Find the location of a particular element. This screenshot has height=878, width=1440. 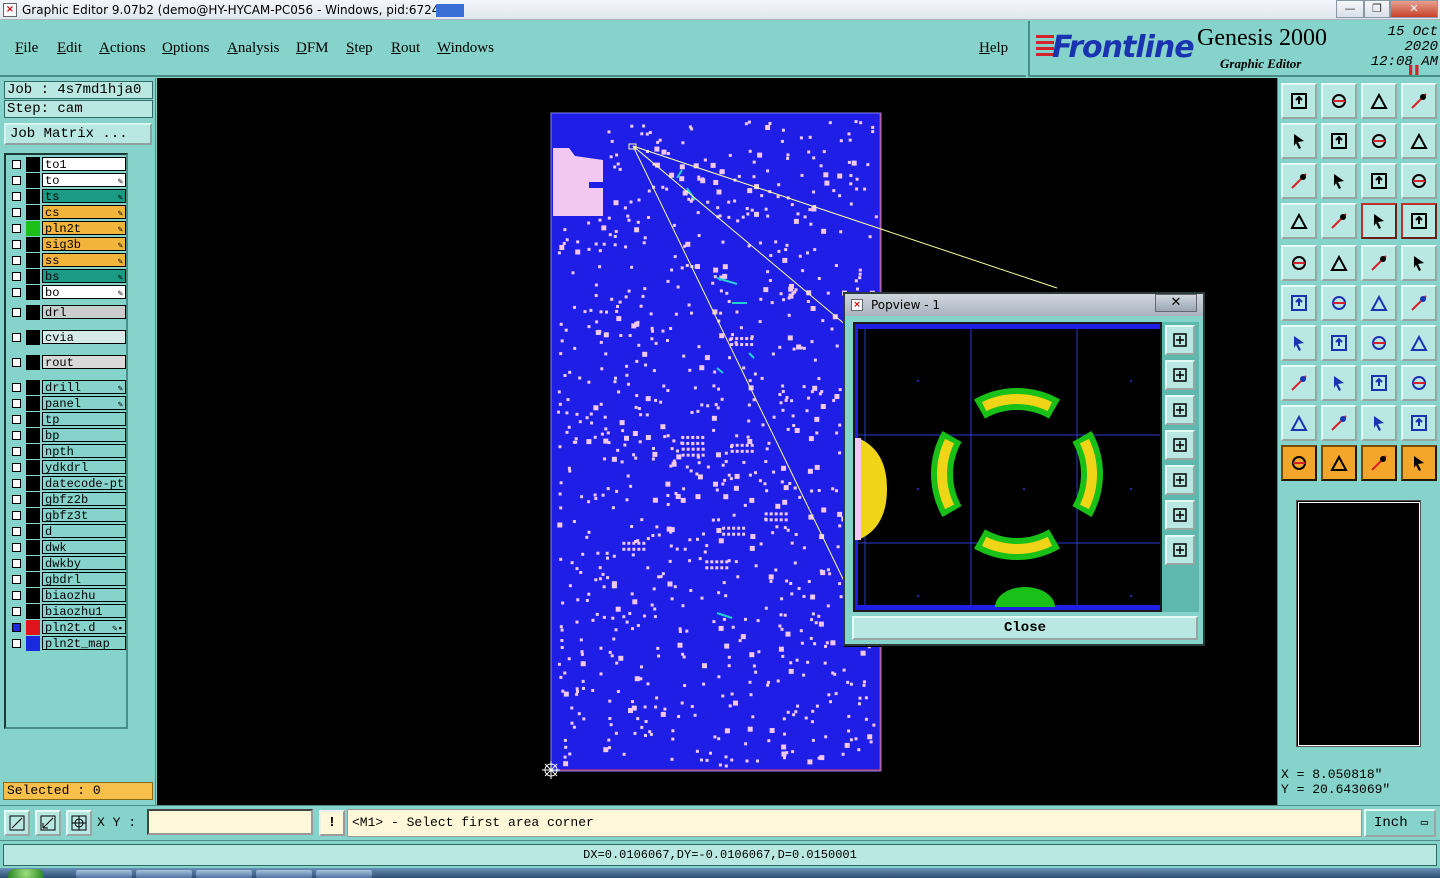

pointer-icon is located at coordinates (1299, 463).